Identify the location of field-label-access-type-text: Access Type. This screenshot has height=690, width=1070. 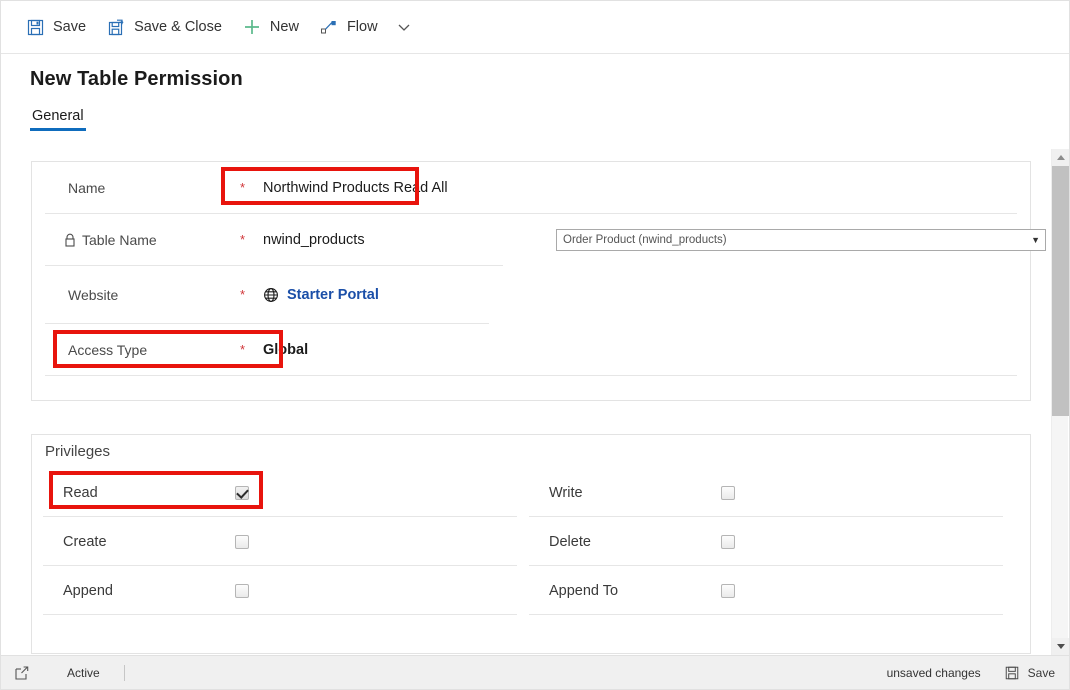
(108, 350).